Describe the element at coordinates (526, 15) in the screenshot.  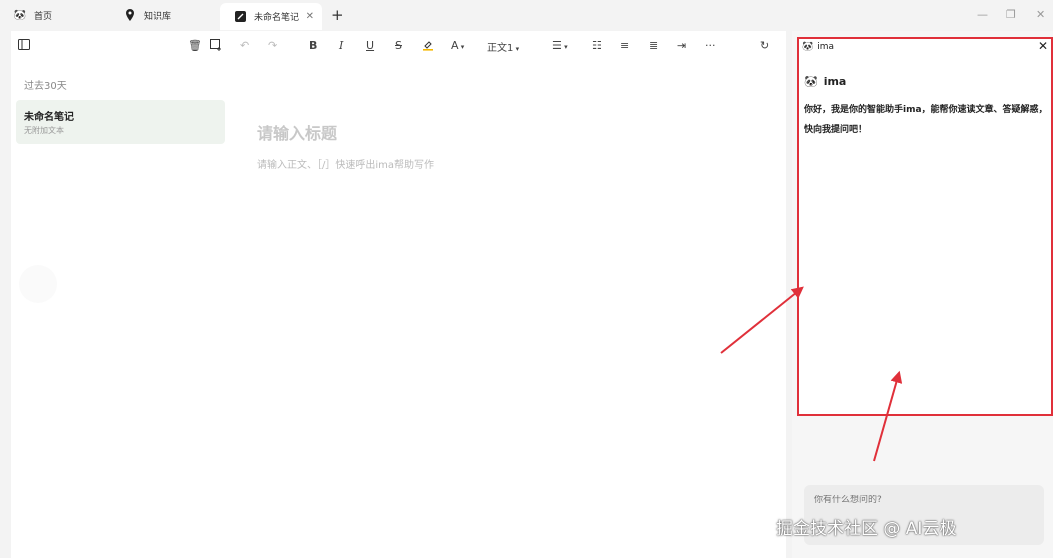
I see `tab-bar: 🐼 首页 知识库 未命名笔记 ✕ + — ❐ ✕` at that location.